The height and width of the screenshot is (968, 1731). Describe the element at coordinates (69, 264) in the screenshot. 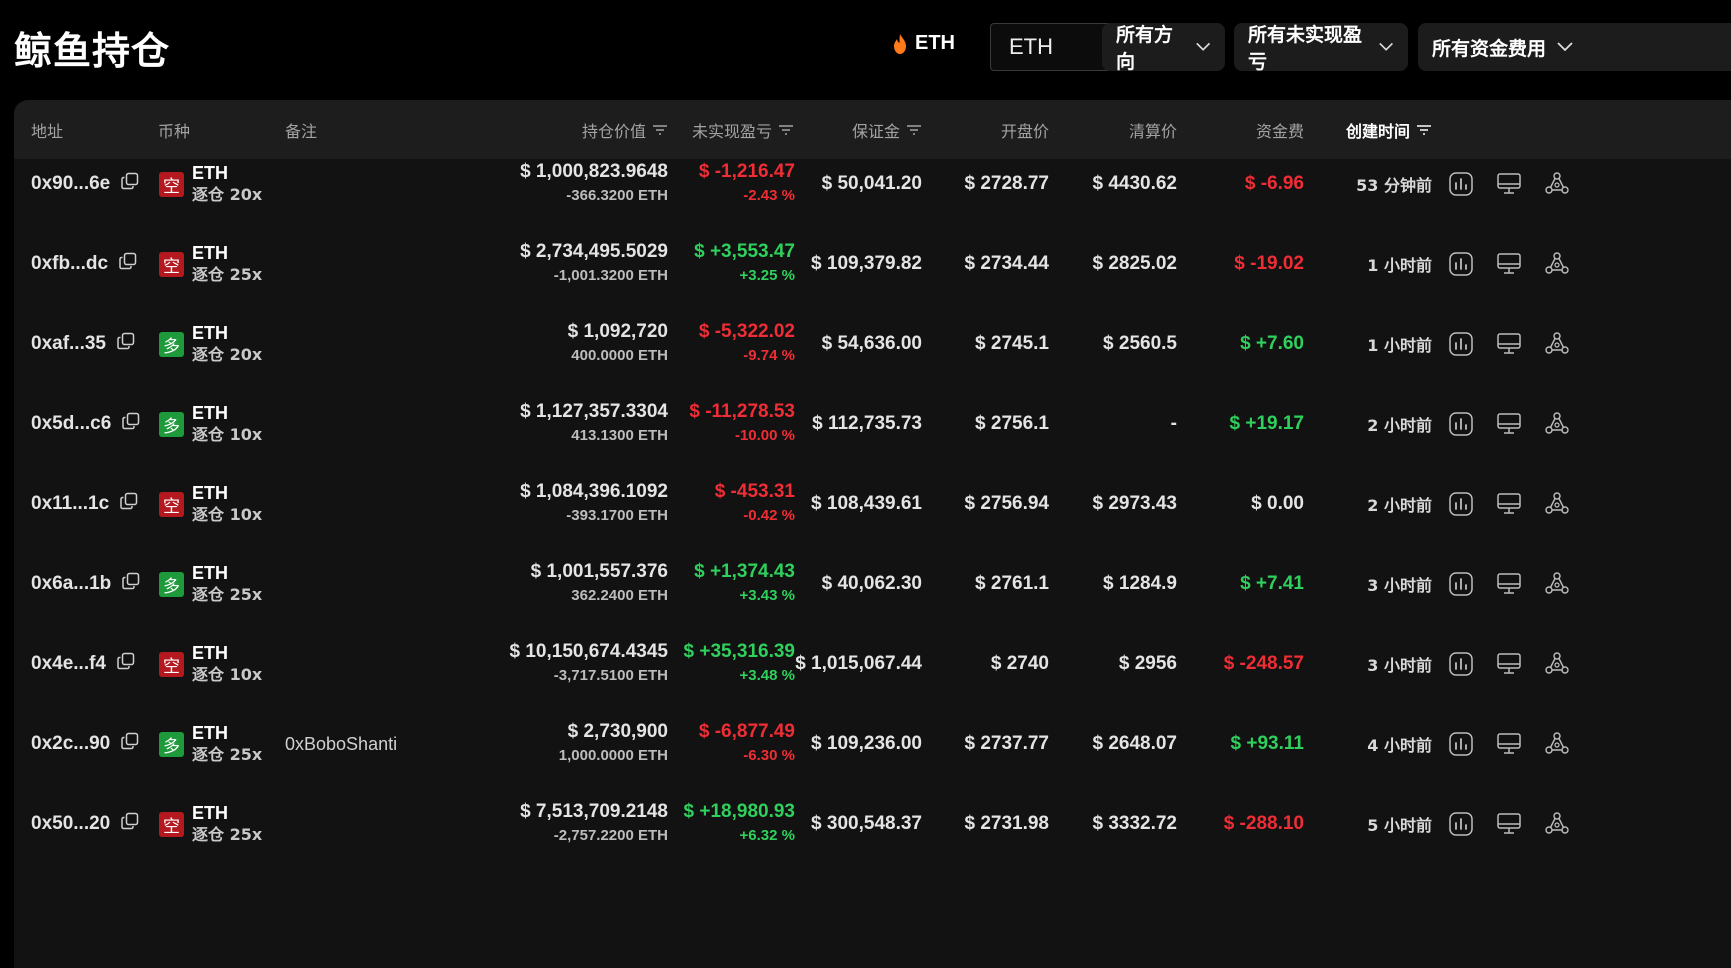

I see `address-text: 0xfb...dc` at that location.